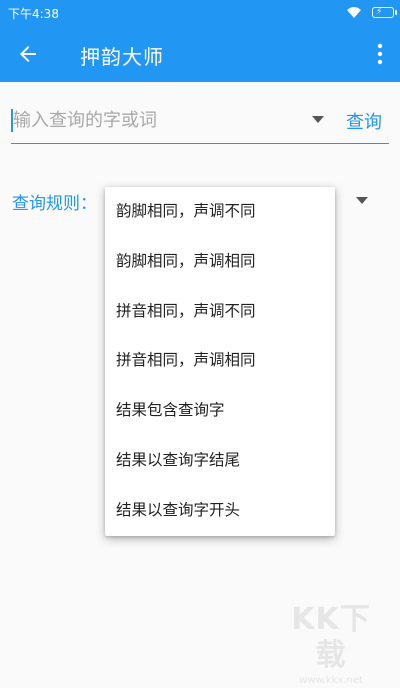 The width and height of the screenshot is (400, 688). Describe the element at coordinates (28, 54) in the screenshot. I see `back-arrow-icon` at that location.